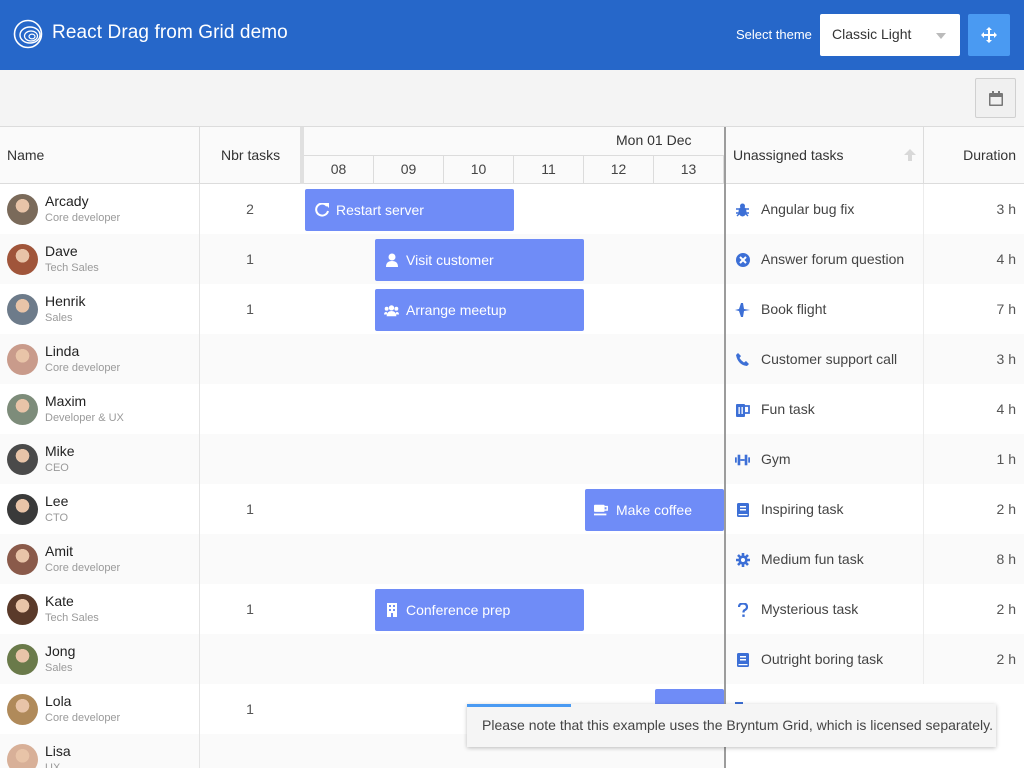  Describe the element at coordinates (1006, 559) in the screenshot. I see `task-duration: 8 h` at that location.